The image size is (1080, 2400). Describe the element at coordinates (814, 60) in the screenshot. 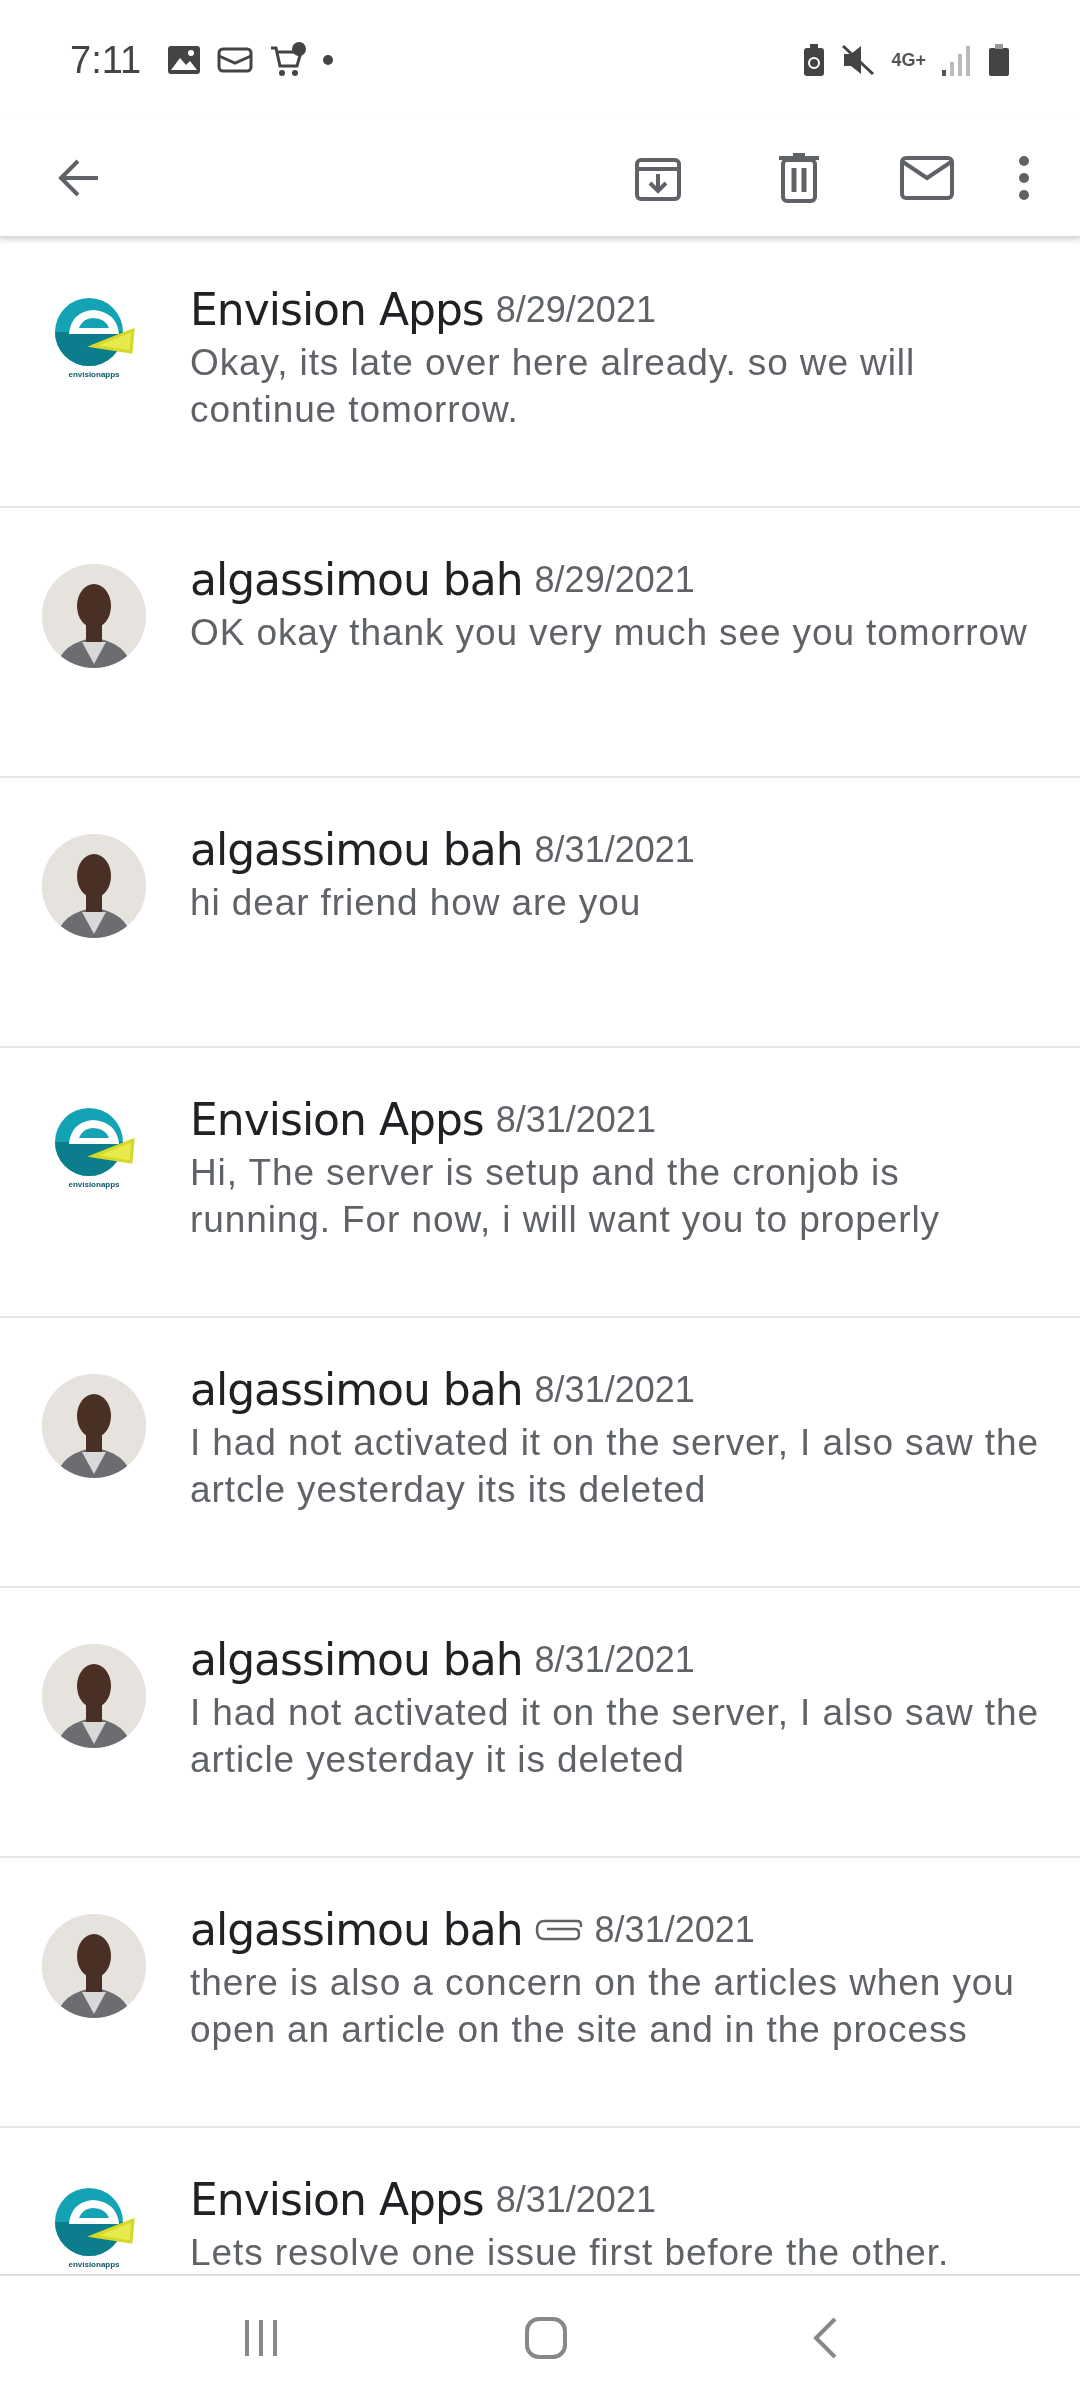

I see `battery-saver-icon` at that location.